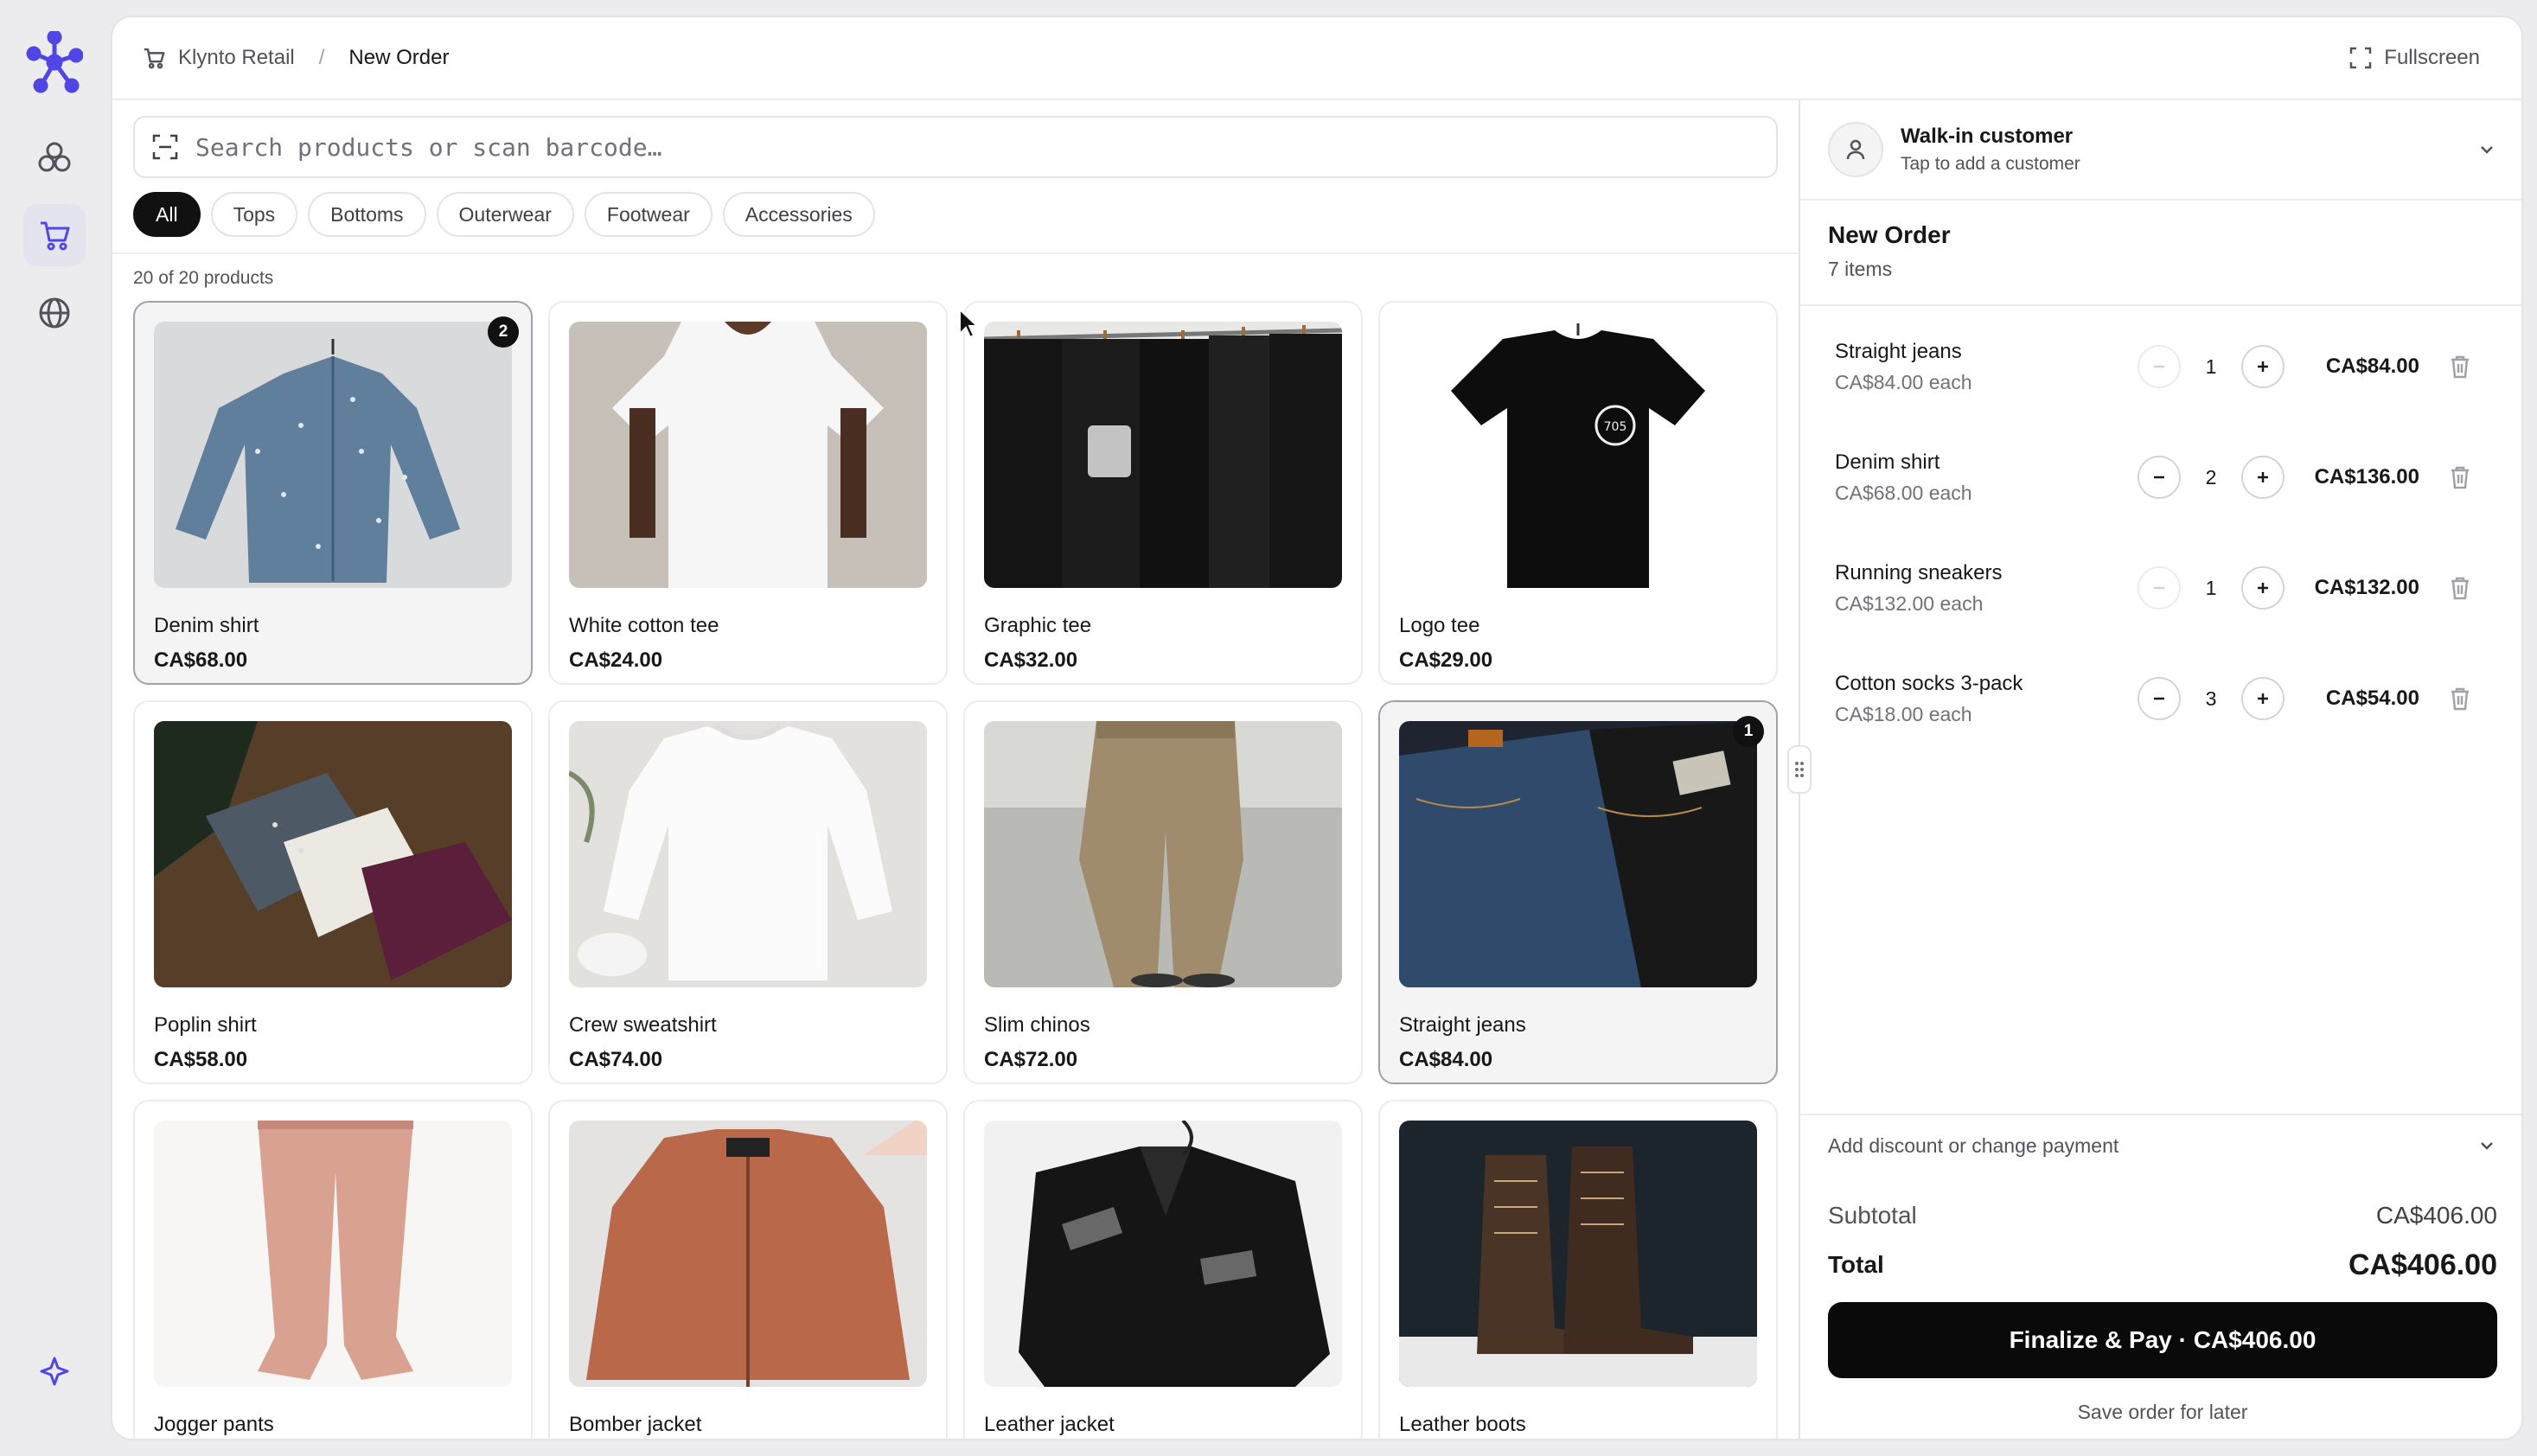 Image resolution: width=2537 pixels, height=1456 pixels. Describe the element at coordinates (505, 215) in the screenshot. I see `filter-chip-outerwear: Outerwear` at that location.